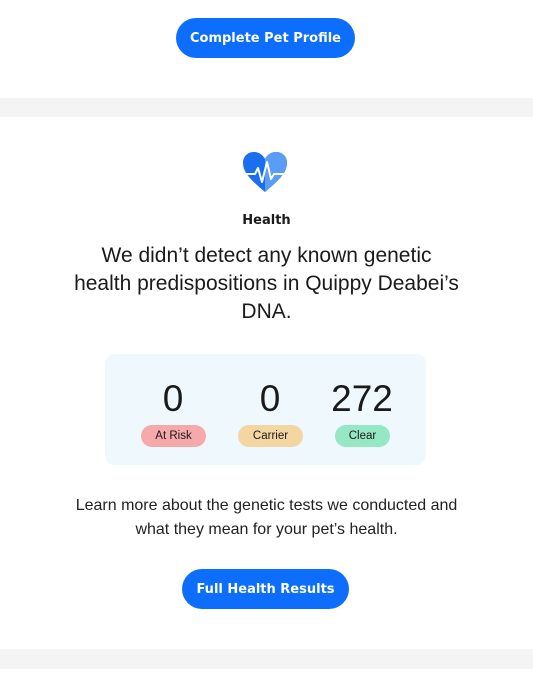 This screenshot has width=533, height=686. I want to click on full-health-results-button: Full Health Results, so click(265, 589).